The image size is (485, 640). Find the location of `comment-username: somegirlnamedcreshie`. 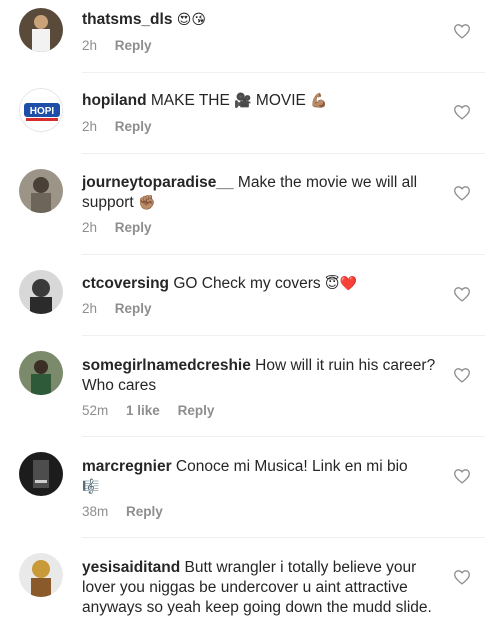

comment-username: somegirlnamedcreshie is located at coordinates (166, 365).